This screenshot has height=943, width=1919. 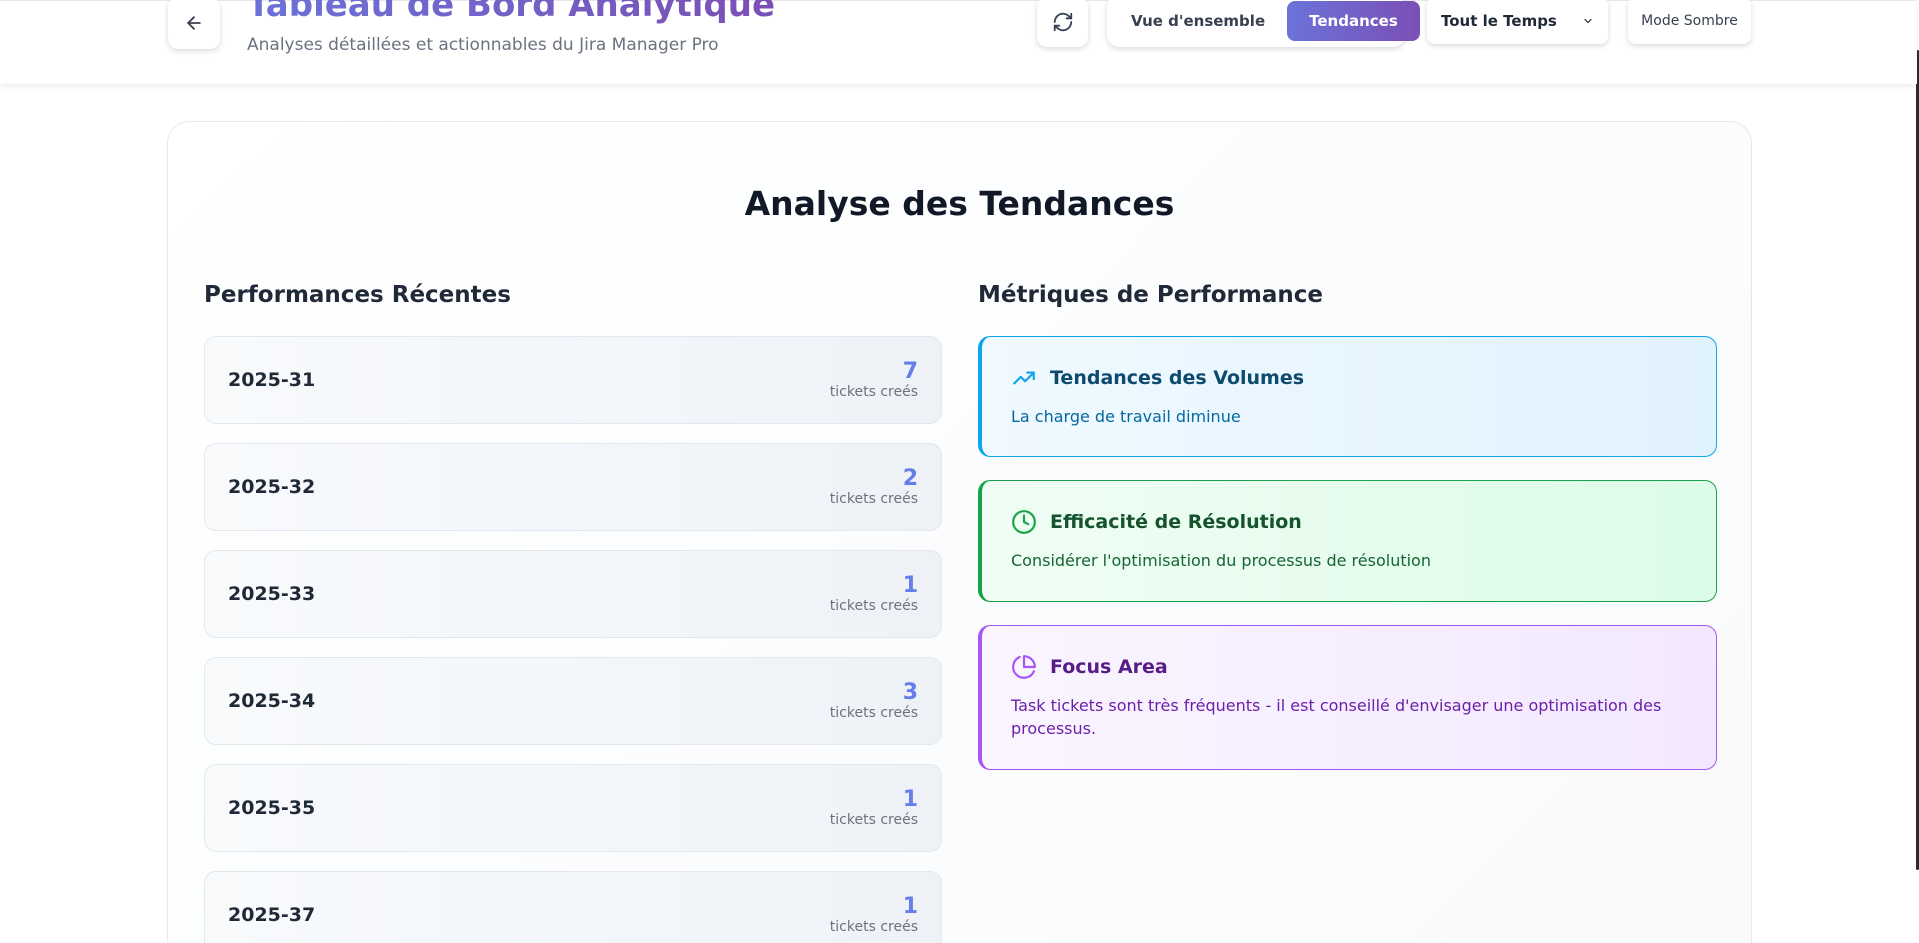 What do you see at coordinates (959, 203) in the screenshot?
I see `section-title: Analyse des Tendances` at bounding box center [959, 203].